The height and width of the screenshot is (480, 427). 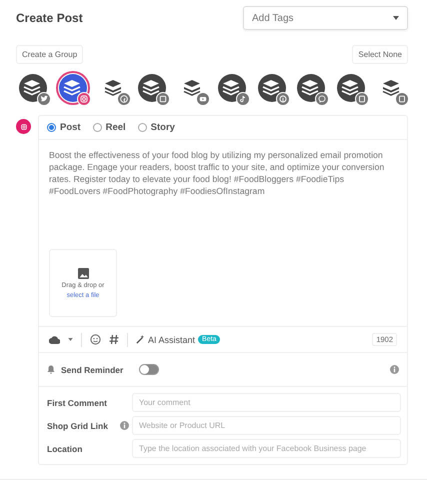 What do you see at coordinates (23, 126) in the screenshot?
I see `instagram-icon` at bounding box center [23, 126].